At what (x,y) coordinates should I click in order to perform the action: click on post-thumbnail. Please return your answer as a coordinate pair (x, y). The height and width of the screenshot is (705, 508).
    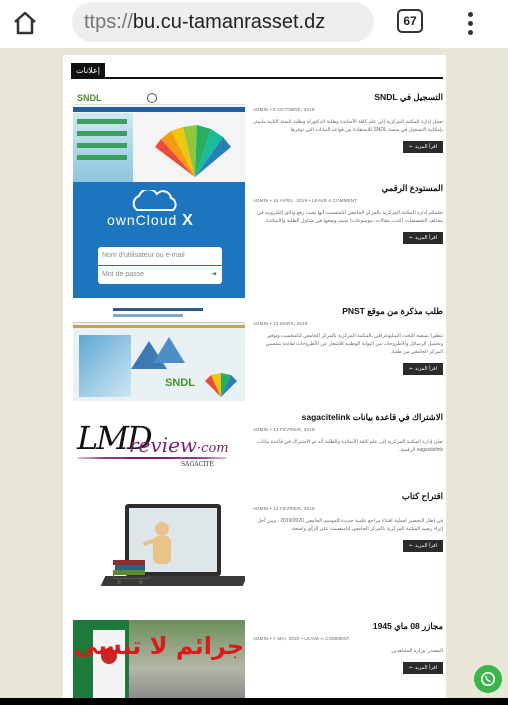
    Looking at the image, I should click on (159, 550).